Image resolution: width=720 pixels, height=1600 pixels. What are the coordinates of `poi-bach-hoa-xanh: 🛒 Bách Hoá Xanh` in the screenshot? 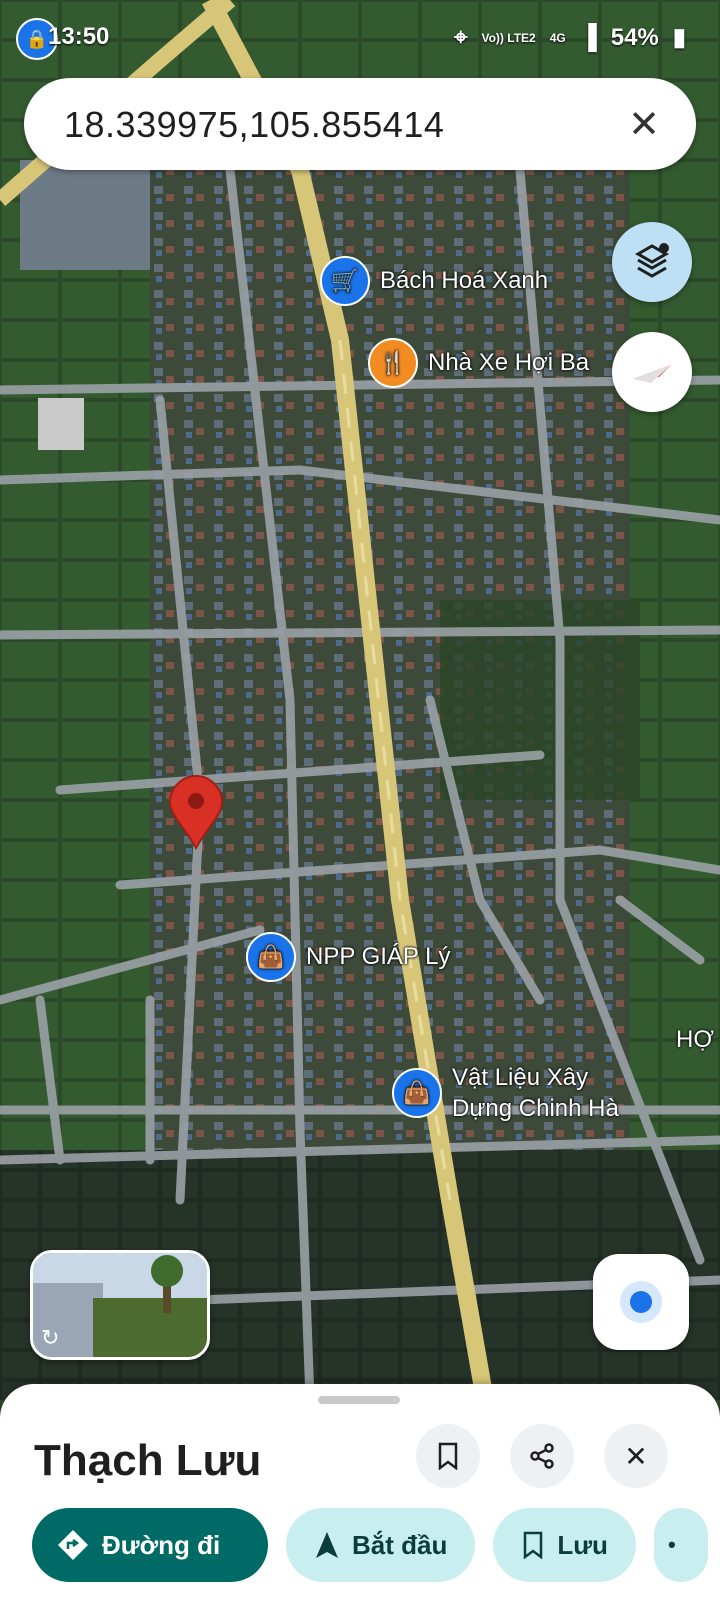 It's located at (434, 281).